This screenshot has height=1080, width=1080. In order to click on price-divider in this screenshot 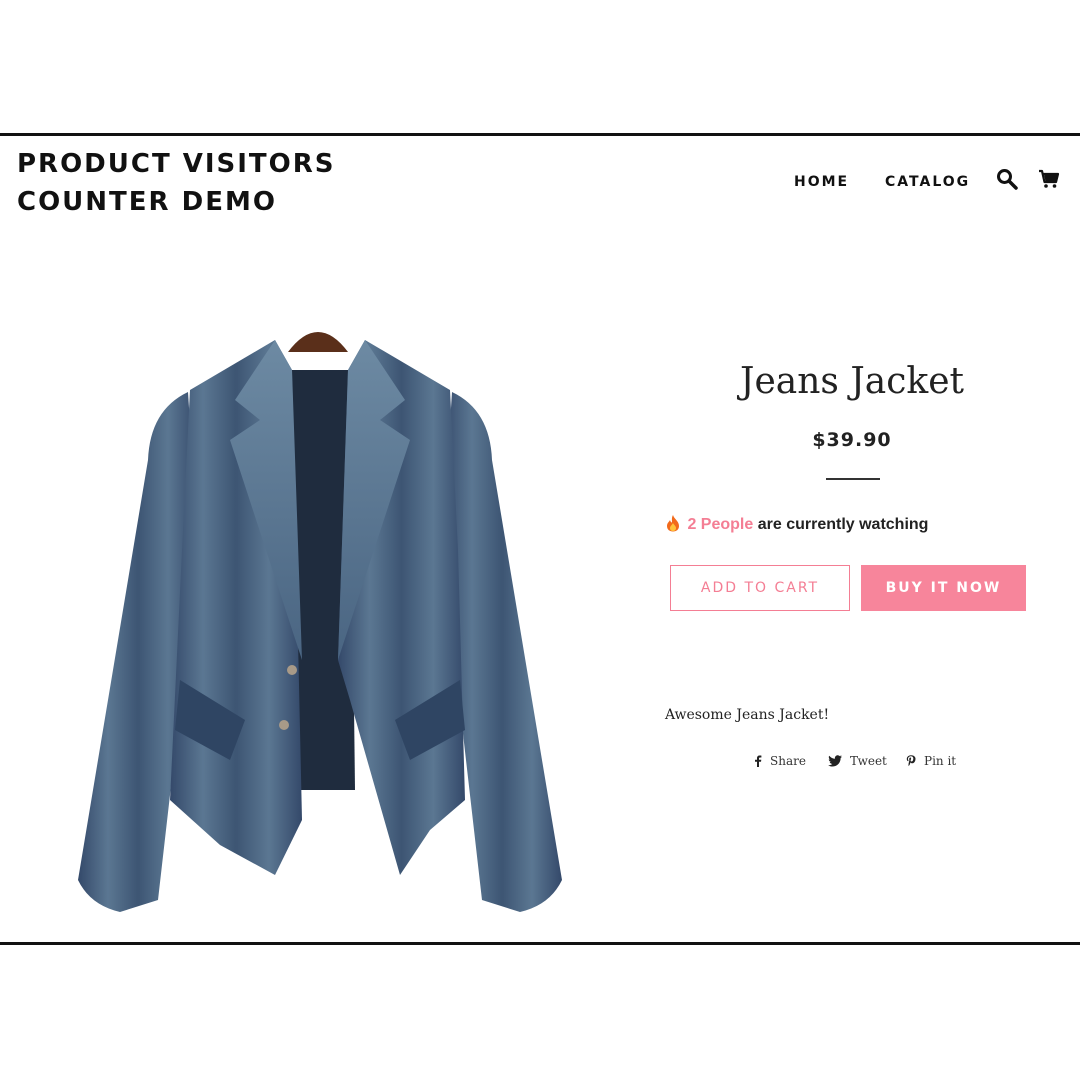, I will do `click(853, 479)`.